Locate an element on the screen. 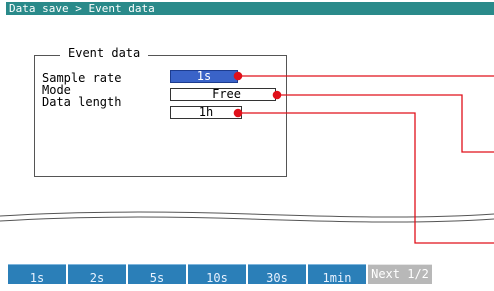 This screenshot has width=494, height=291. sample-rate-field: 1s is located at coordinates (204, 76).